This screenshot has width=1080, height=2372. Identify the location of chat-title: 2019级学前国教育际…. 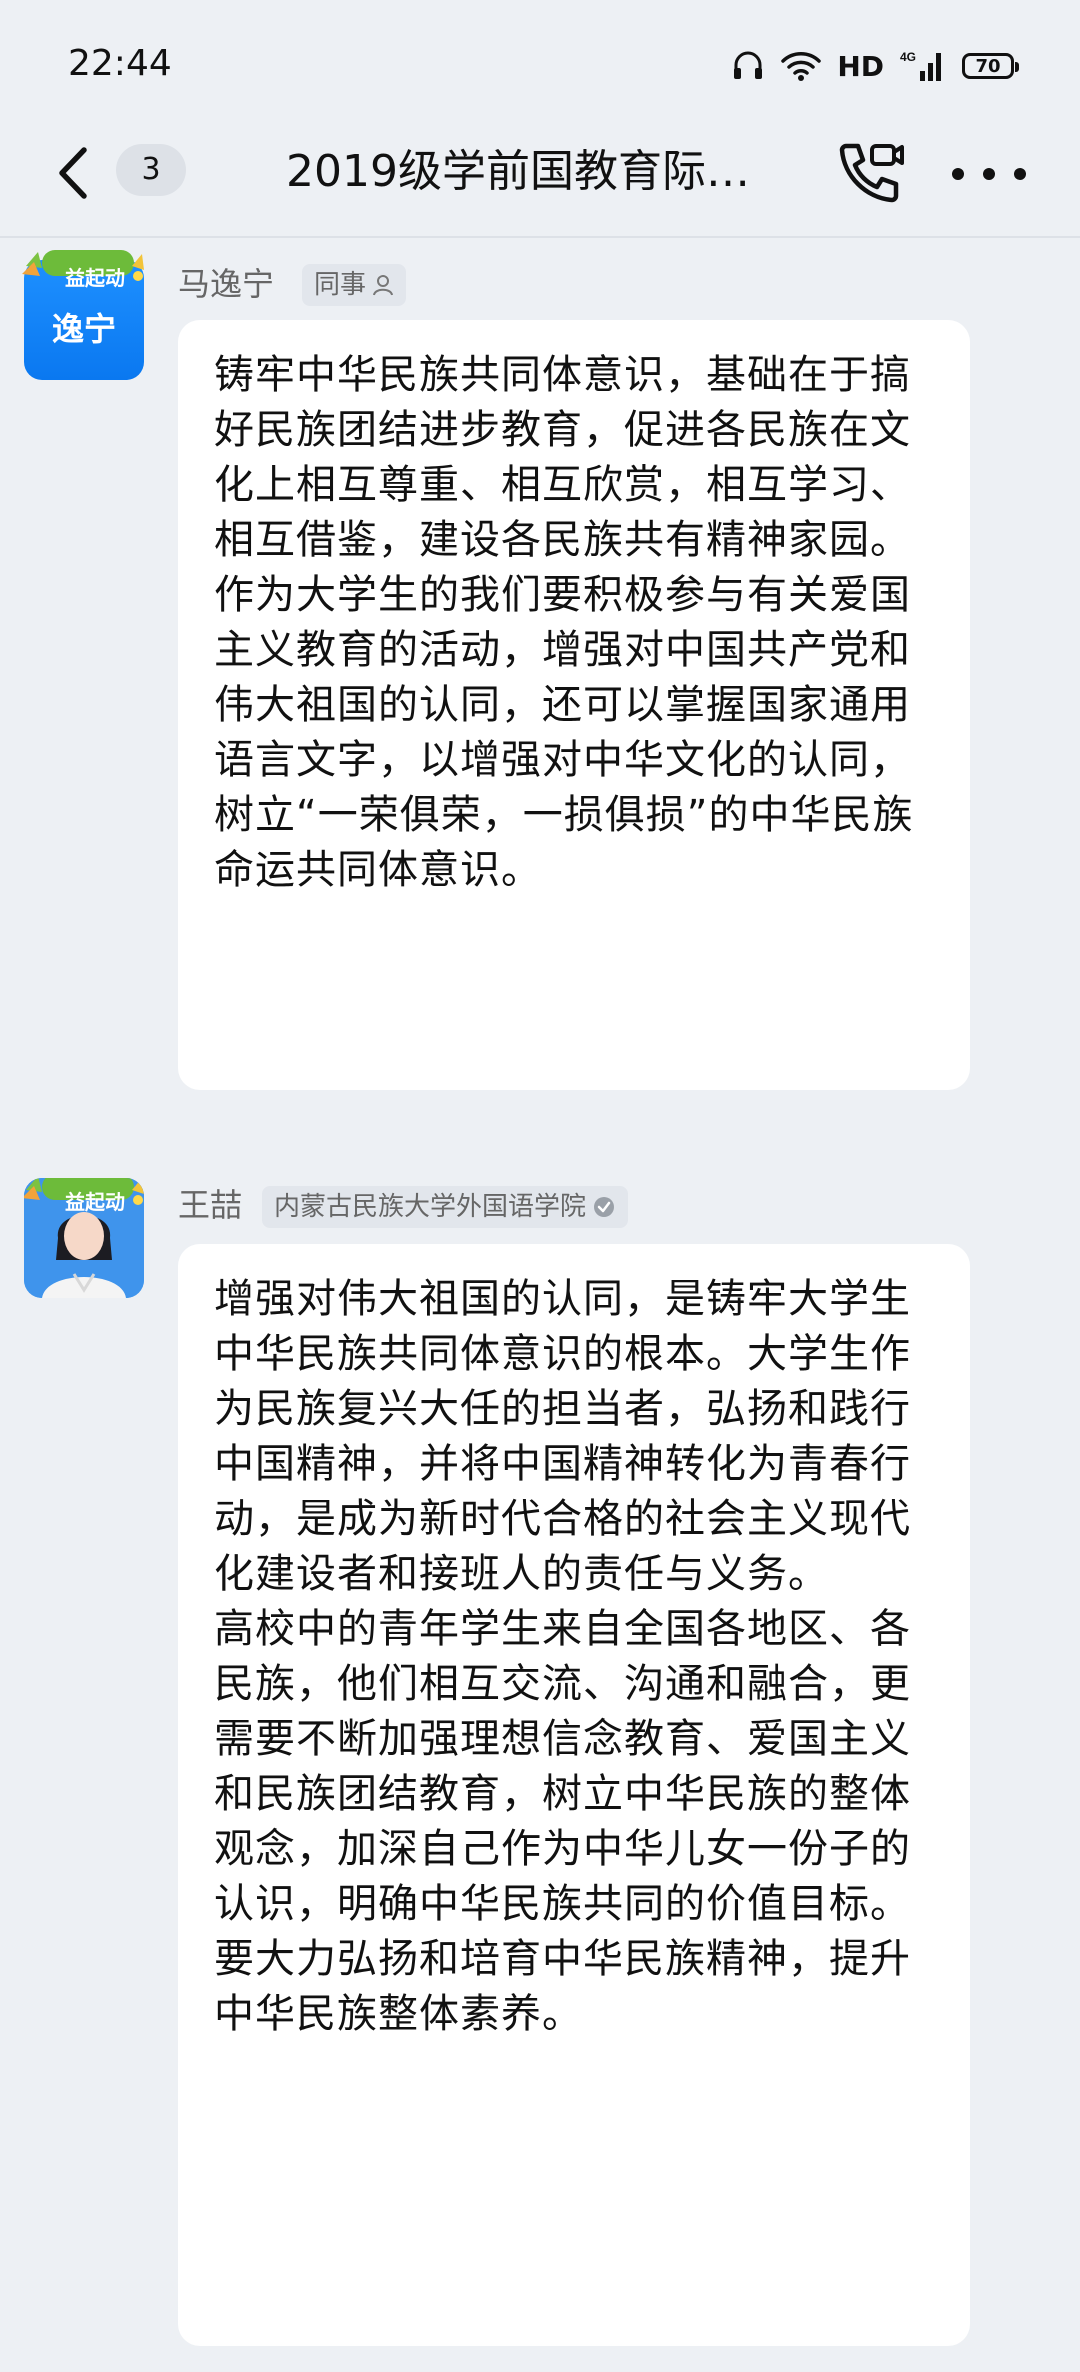
(518, 171).